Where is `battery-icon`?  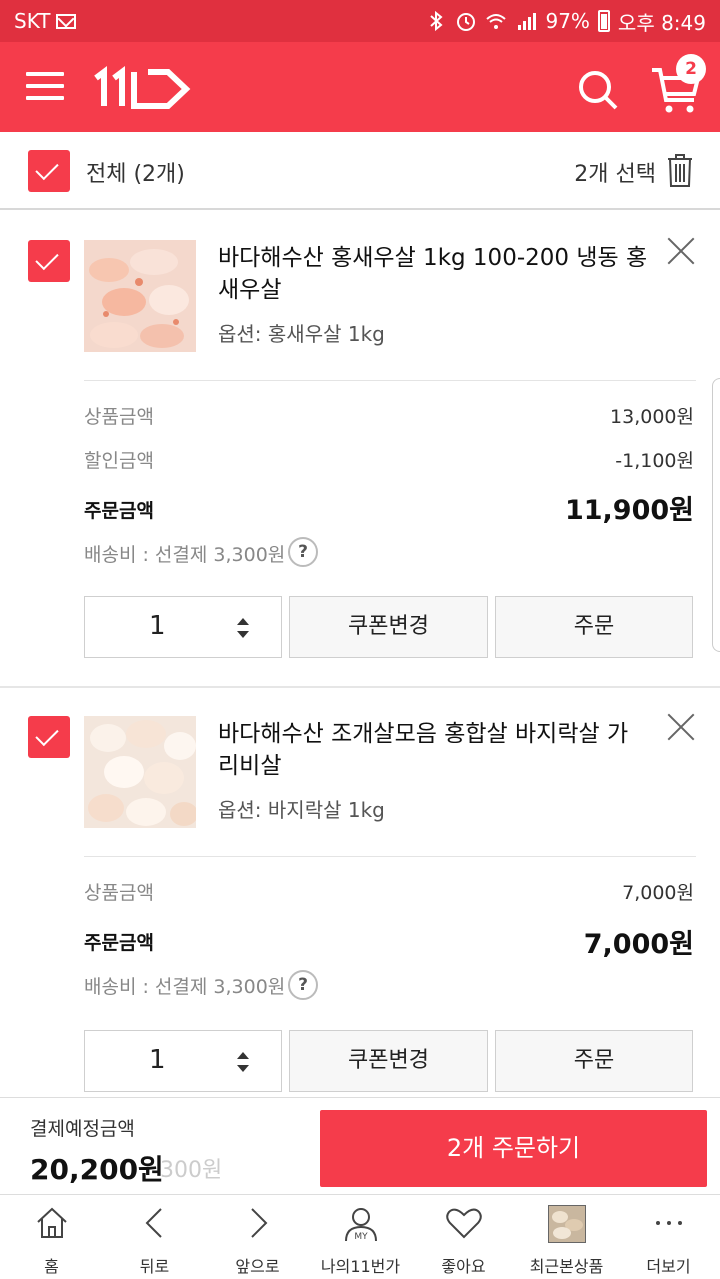
battery-icon is located at coordinates (603, 21).